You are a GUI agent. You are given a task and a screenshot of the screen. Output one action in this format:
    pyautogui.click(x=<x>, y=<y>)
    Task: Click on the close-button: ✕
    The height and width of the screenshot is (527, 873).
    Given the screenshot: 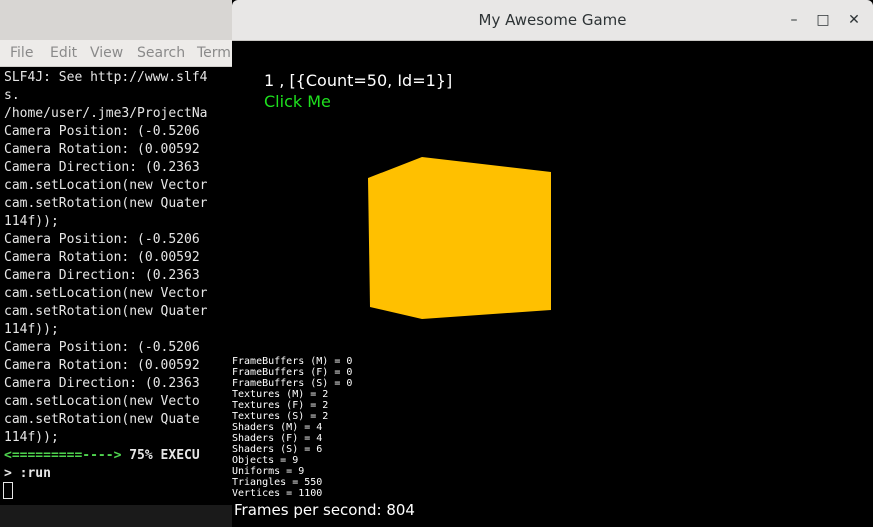 What is the action you would take?
    pyautogui.click(x=854, y=20)
    